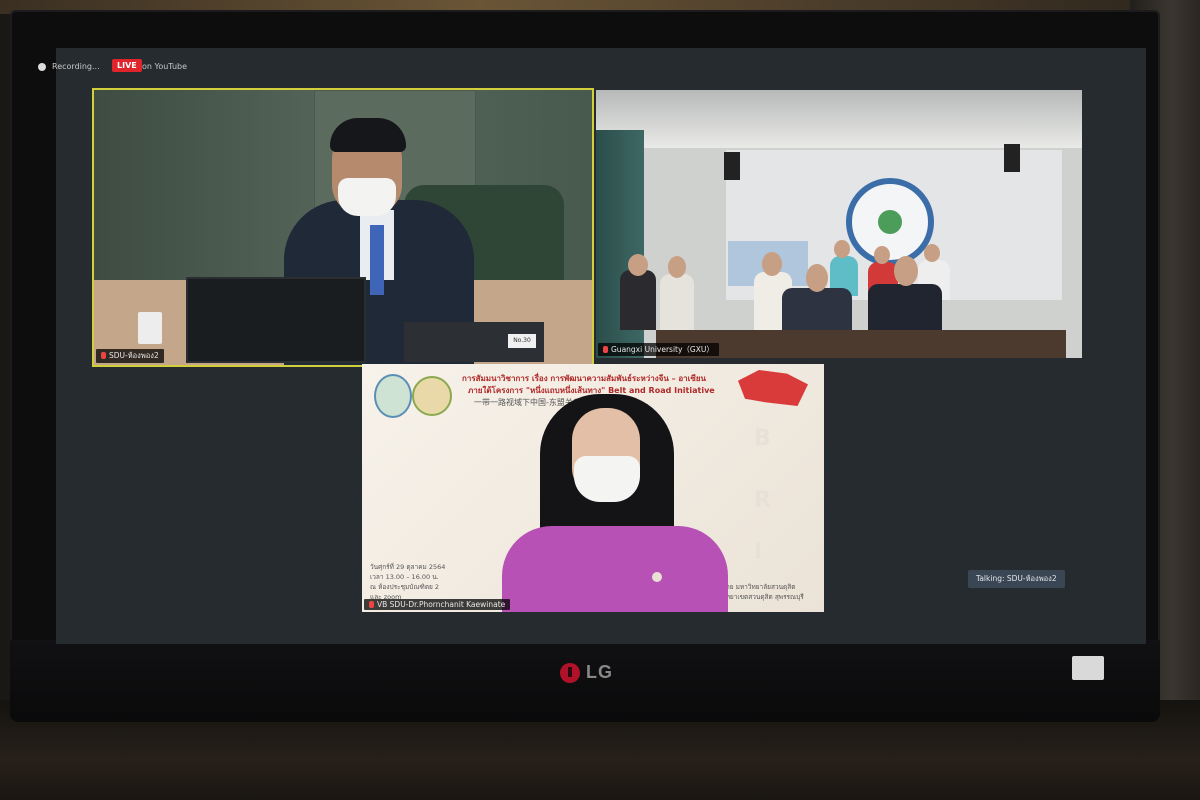 The image size is (1200, 800). I want to click on participant-name-label: VB SDU-Dr.Phornchanit Kaewinate, so click(437, 604).